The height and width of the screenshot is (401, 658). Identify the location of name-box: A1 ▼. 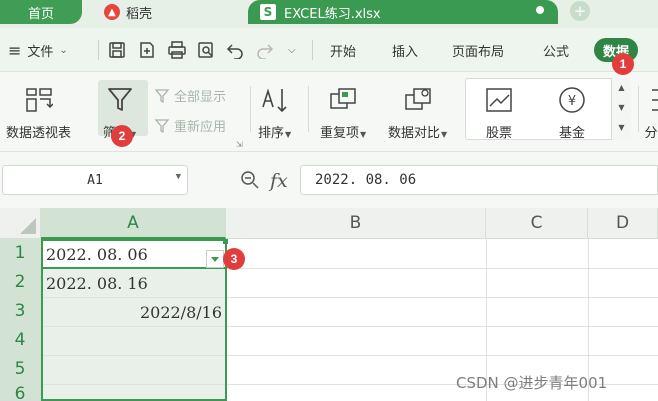
(95, 180).